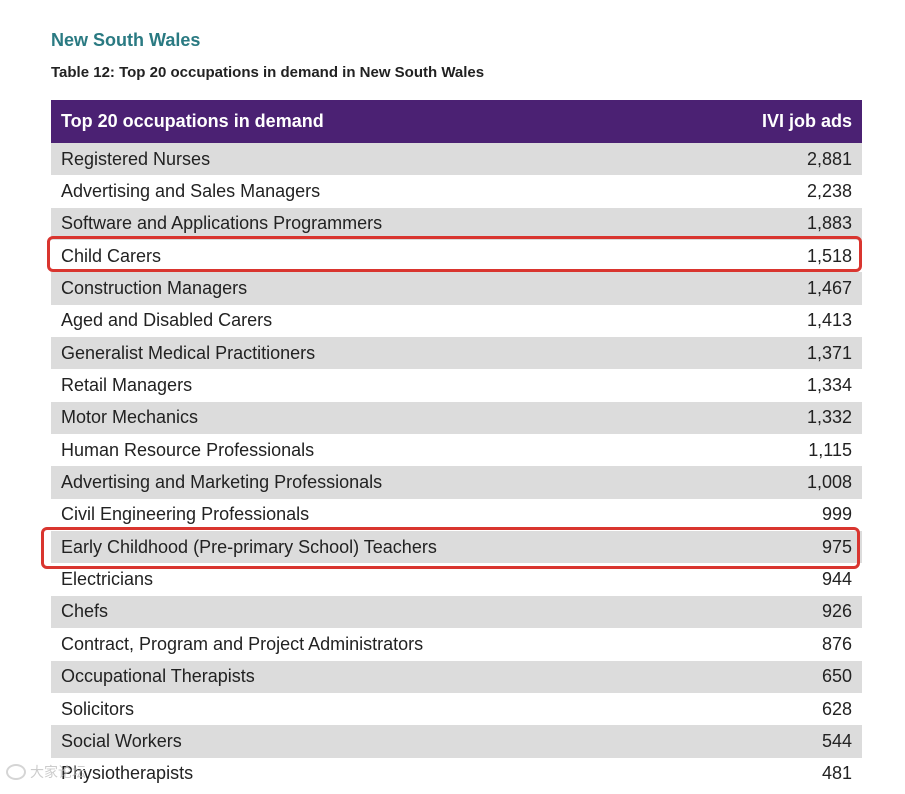  I want to click on table-row: Chefs 926, so click(456, 612).